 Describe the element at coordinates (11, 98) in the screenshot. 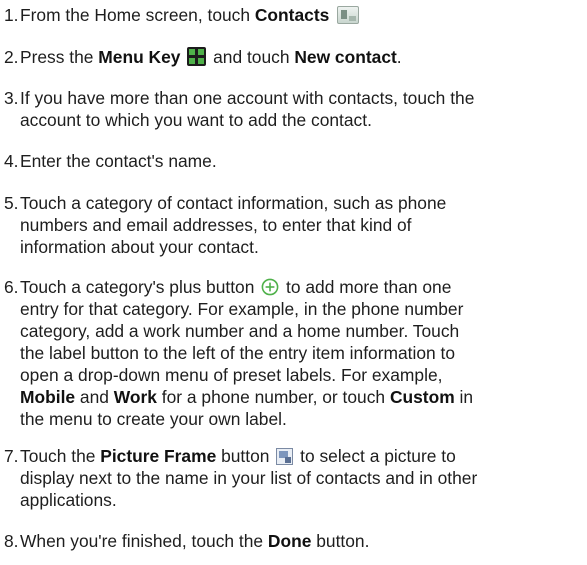

I see `step-number: 3.` at that location.